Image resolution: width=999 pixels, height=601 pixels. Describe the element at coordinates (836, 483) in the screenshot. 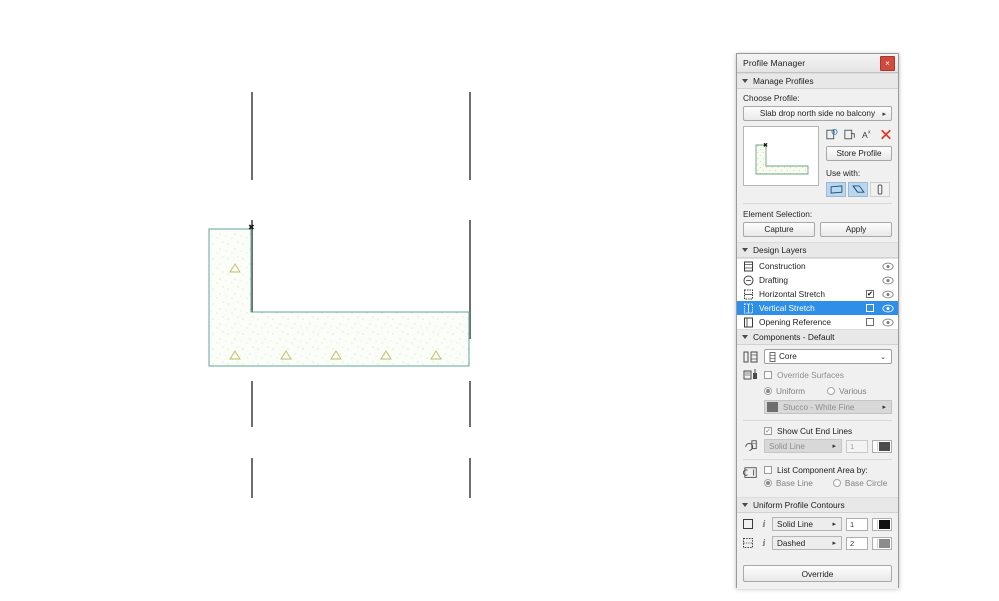

I see `base-circle-radio` at that location.